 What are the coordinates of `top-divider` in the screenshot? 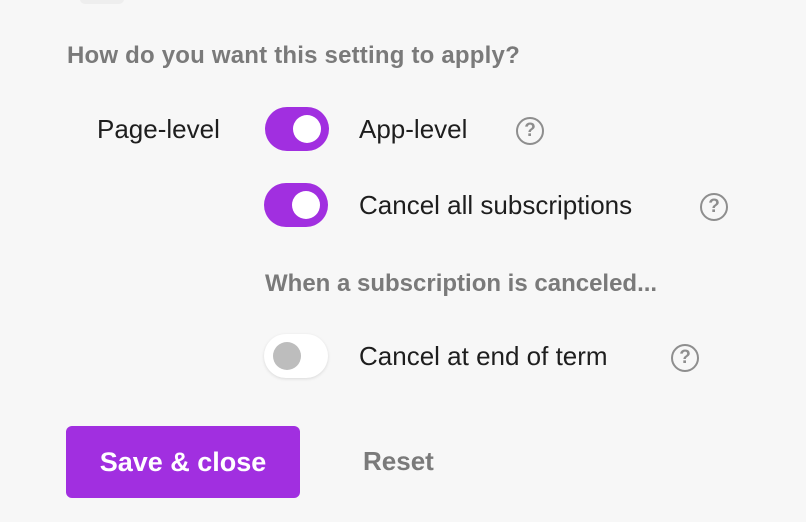 It's located at (102, 2).